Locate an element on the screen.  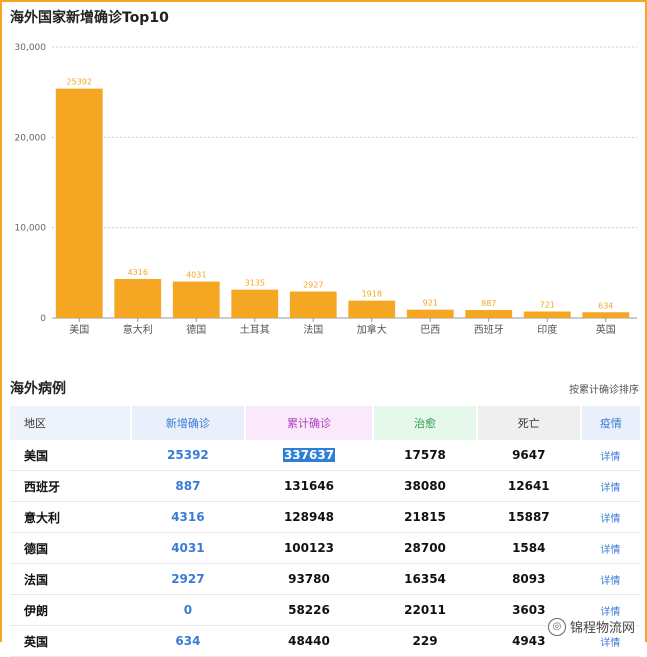
total-confirmed-cell: 337637 is located at coordinates (309, 455).